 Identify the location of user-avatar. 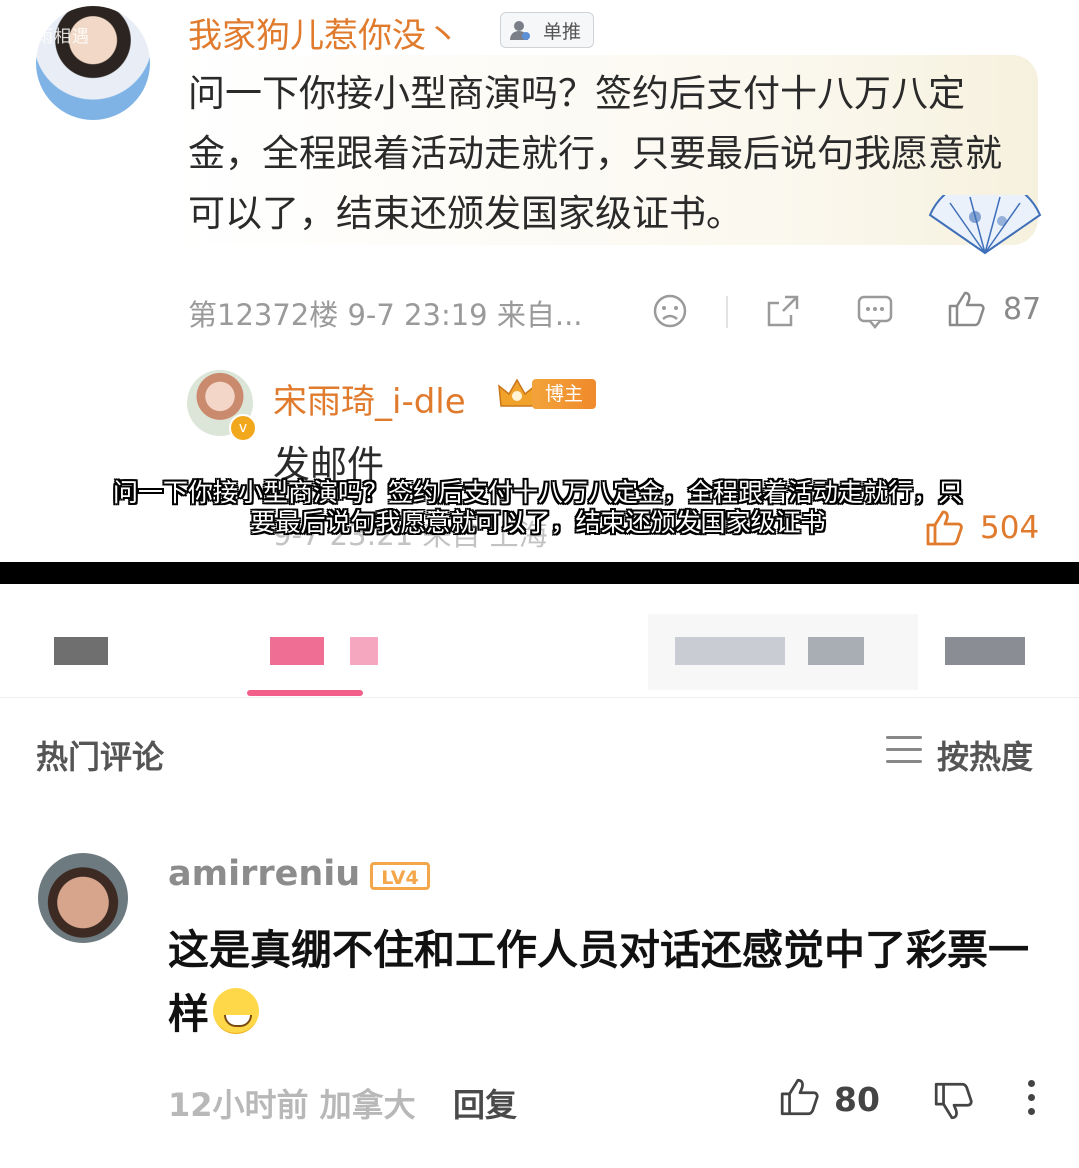
(83, 898).